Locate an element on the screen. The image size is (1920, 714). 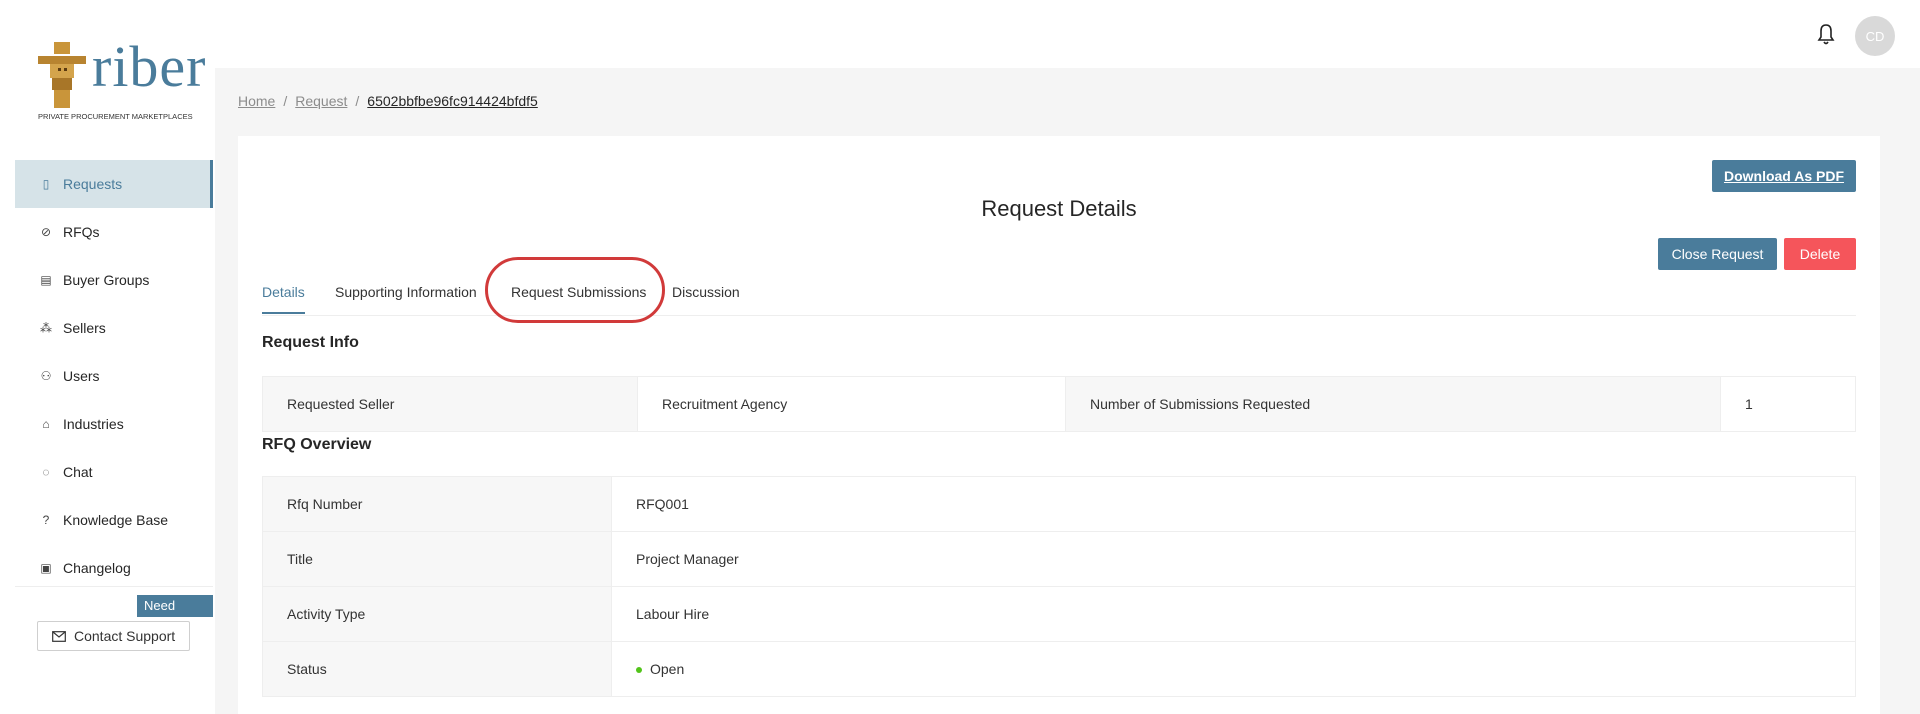
sidebar-item-label: Users is located at coordinates (81, 376).